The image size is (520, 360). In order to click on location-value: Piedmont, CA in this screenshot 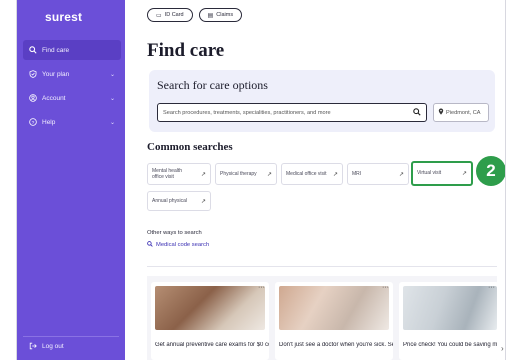, I will do `click(463, 112)`.